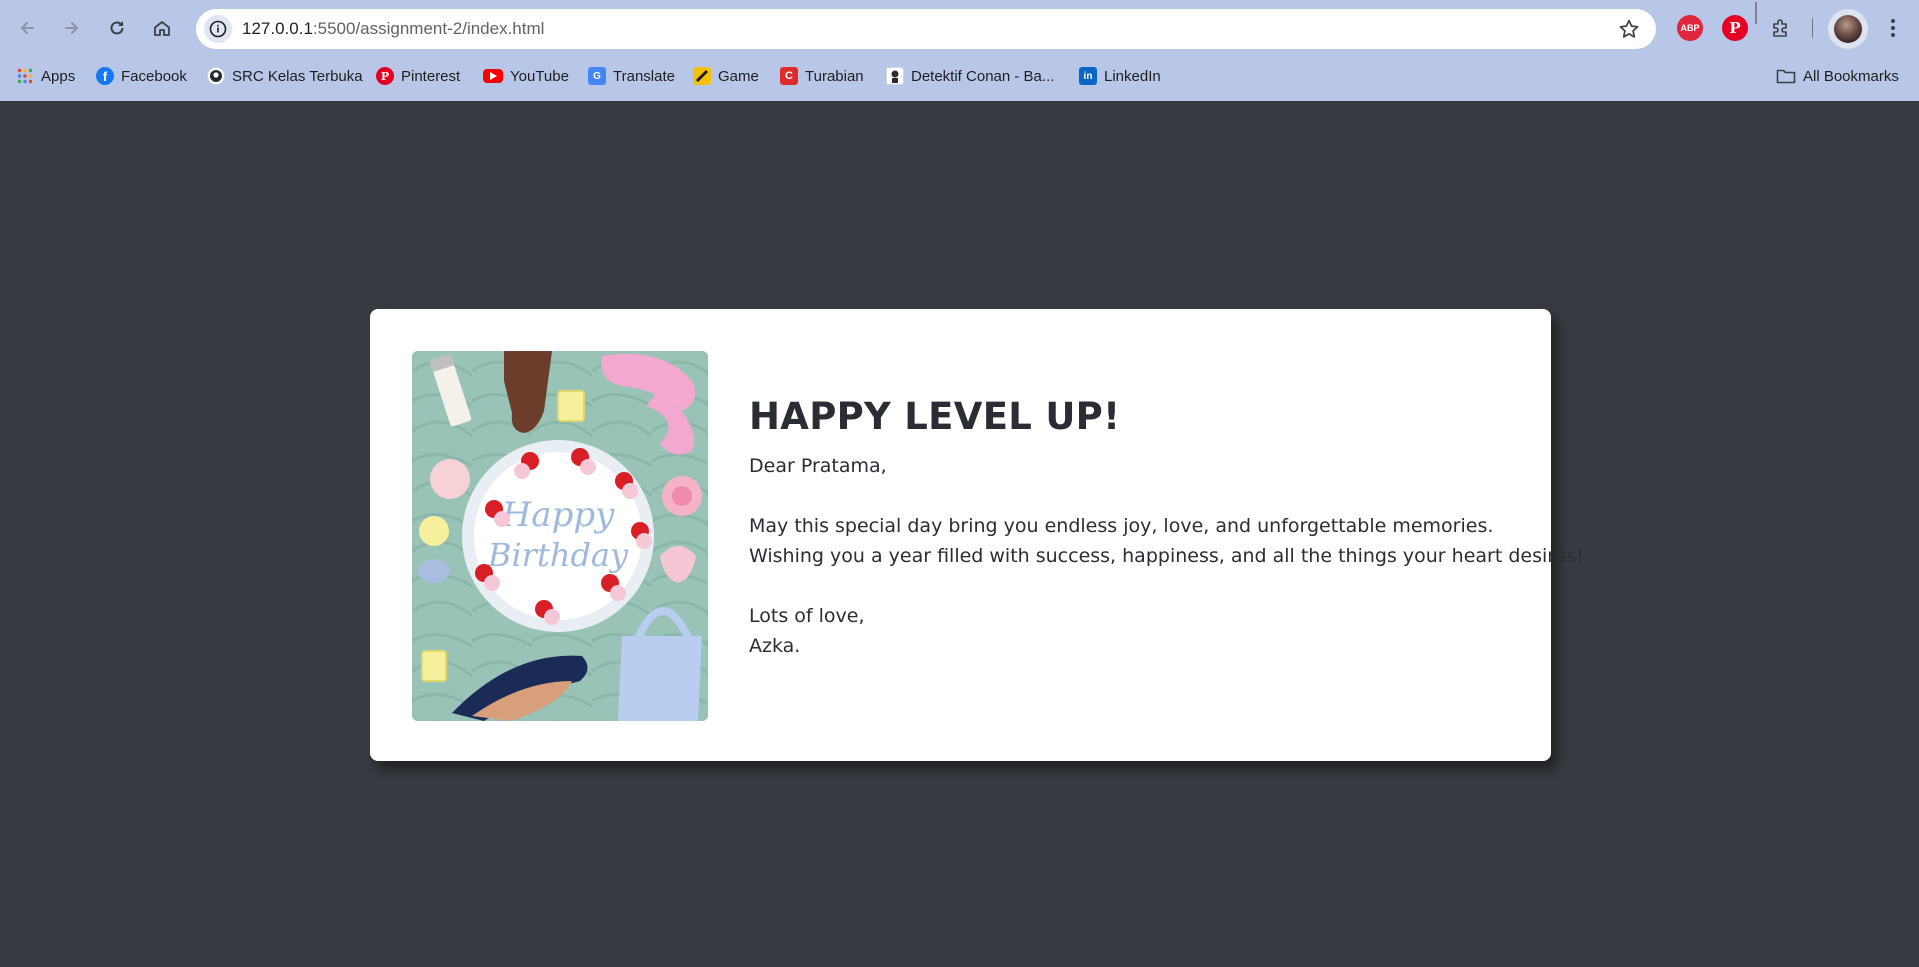 The height and width of the screenshot is (967, 1919). I want to click on svg-text: Happy, so click(558, 515).